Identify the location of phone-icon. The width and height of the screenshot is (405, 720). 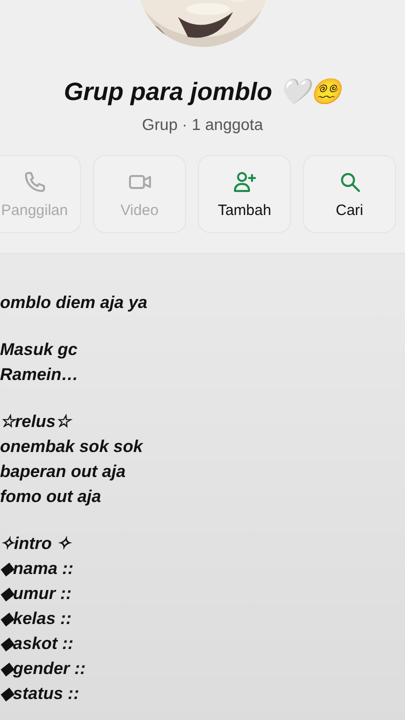
(34, 182).